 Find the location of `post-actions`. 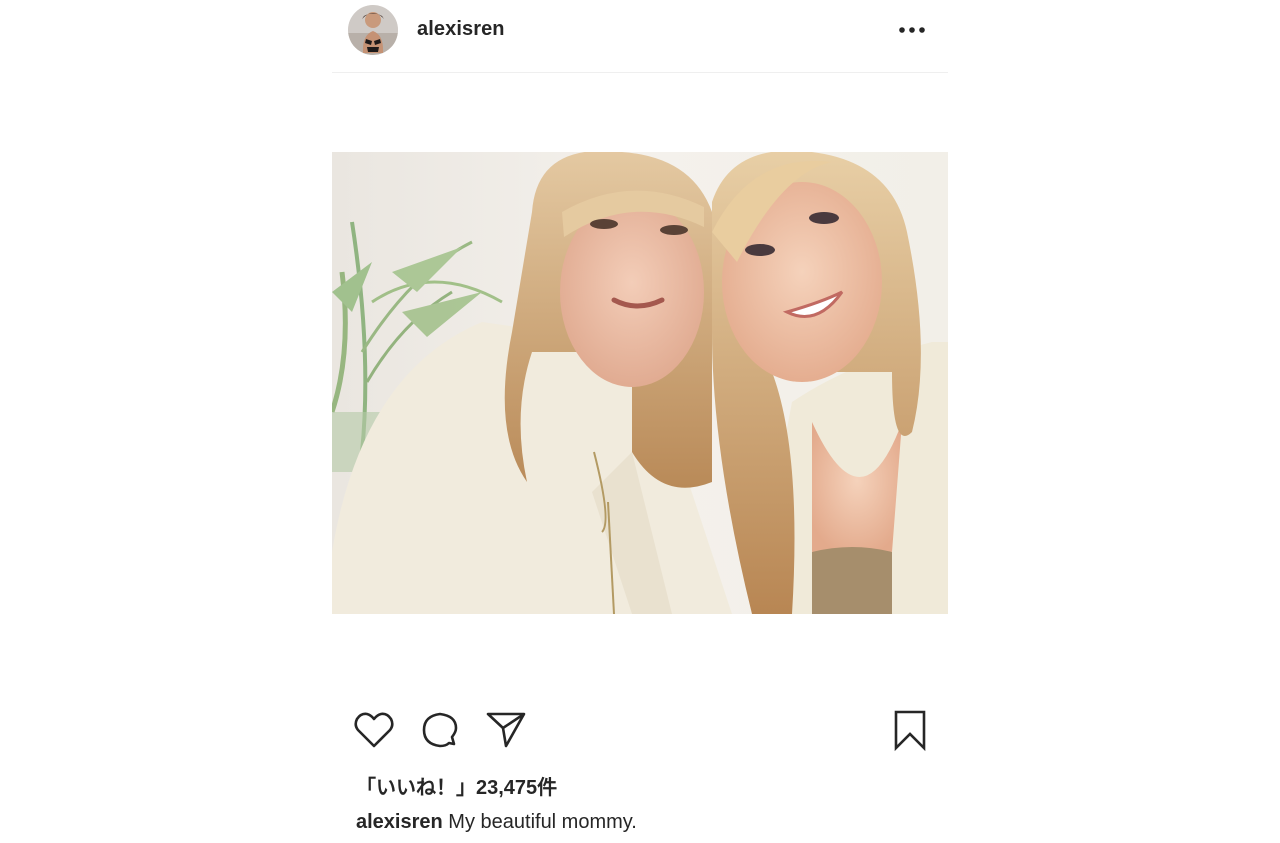

post-actions is located at coordinates (640, 731).